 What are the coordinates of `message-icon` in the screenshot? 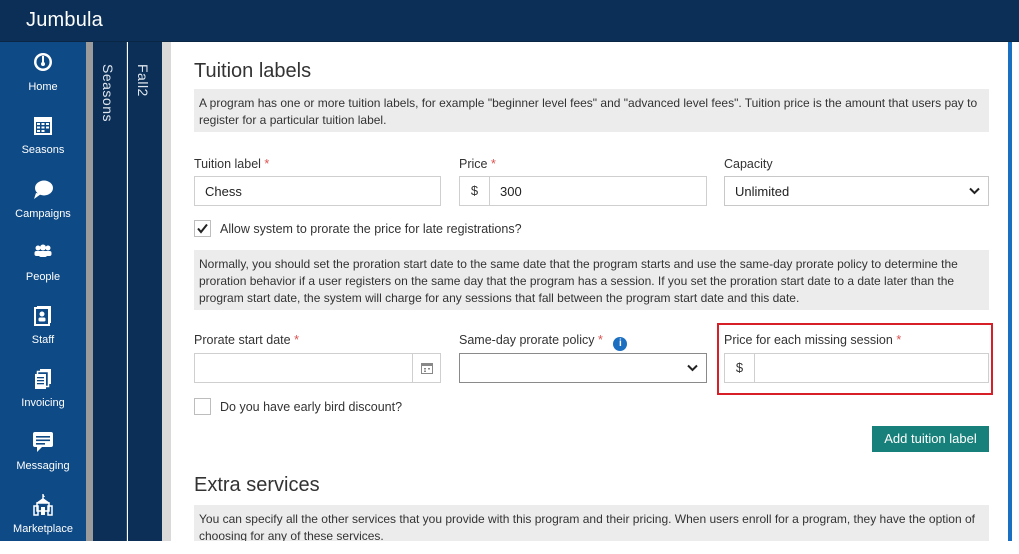 It's located at (43, 442).